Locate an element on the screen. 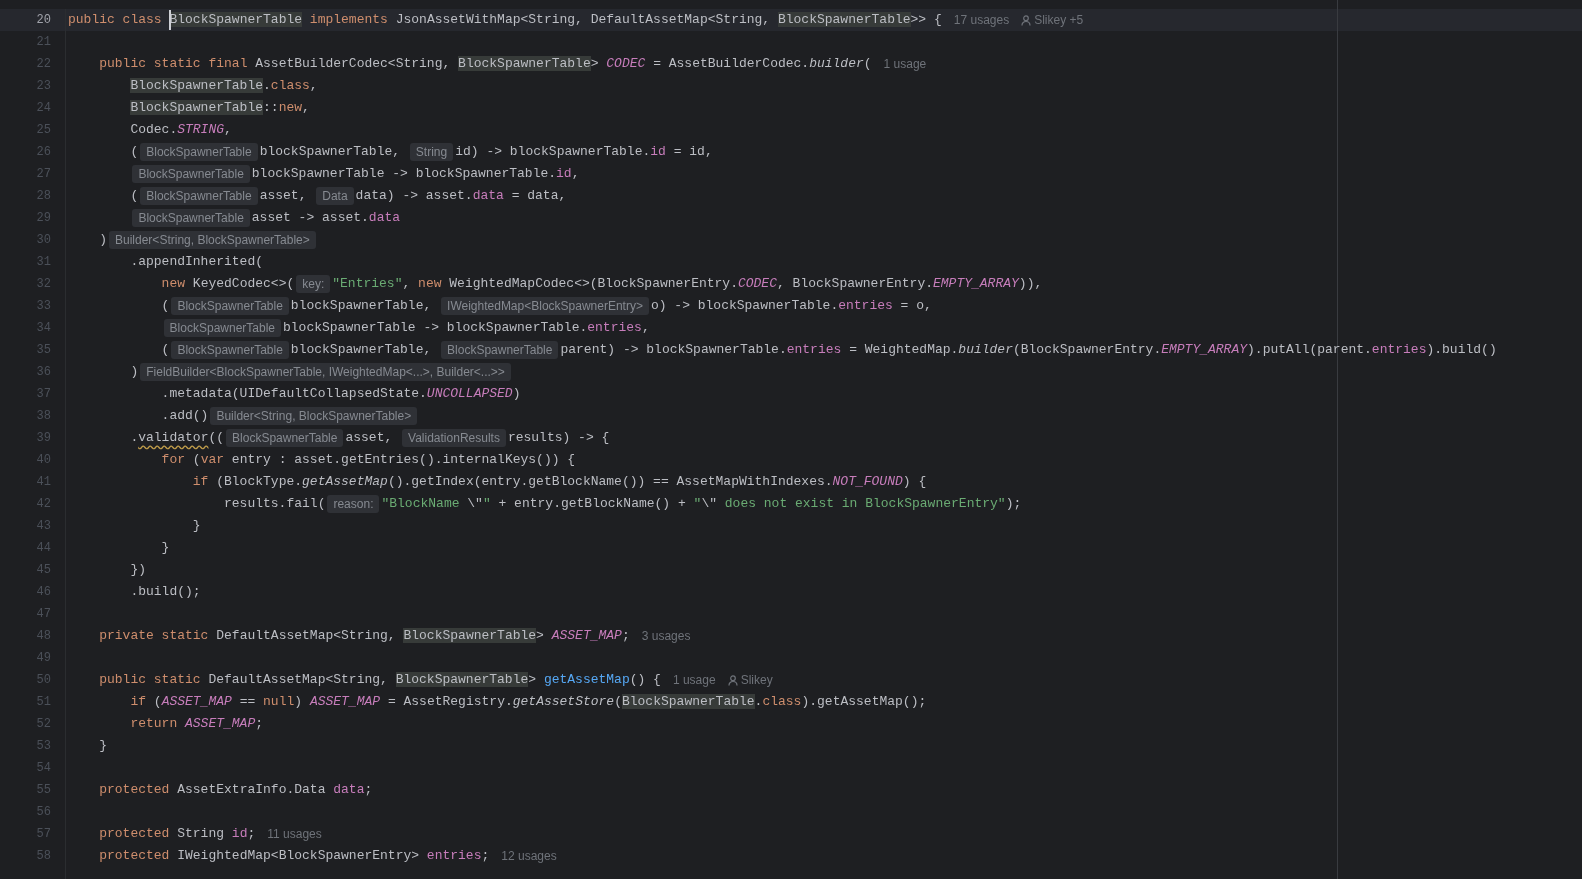  keyword: implements is located at coordinates (348, 20).